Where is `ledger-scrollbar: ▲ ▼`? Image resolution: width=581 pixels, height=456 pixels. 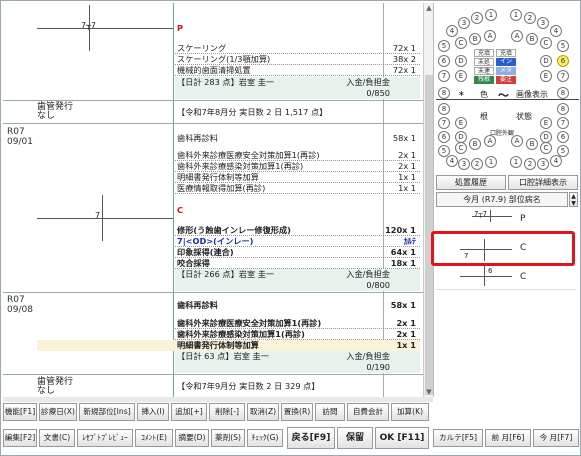 ledger-scrollbar: ▲ ▼ is located at coordinates (428, 200).